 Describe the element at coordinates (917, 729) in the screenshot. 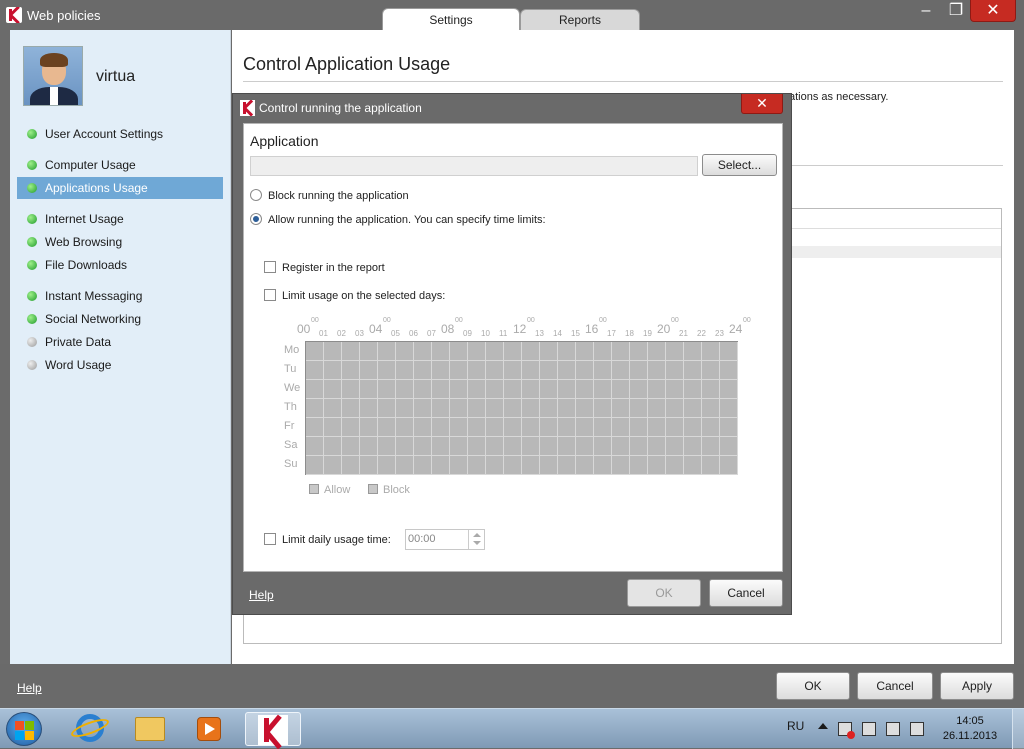

I see `volume-icon` at that location.